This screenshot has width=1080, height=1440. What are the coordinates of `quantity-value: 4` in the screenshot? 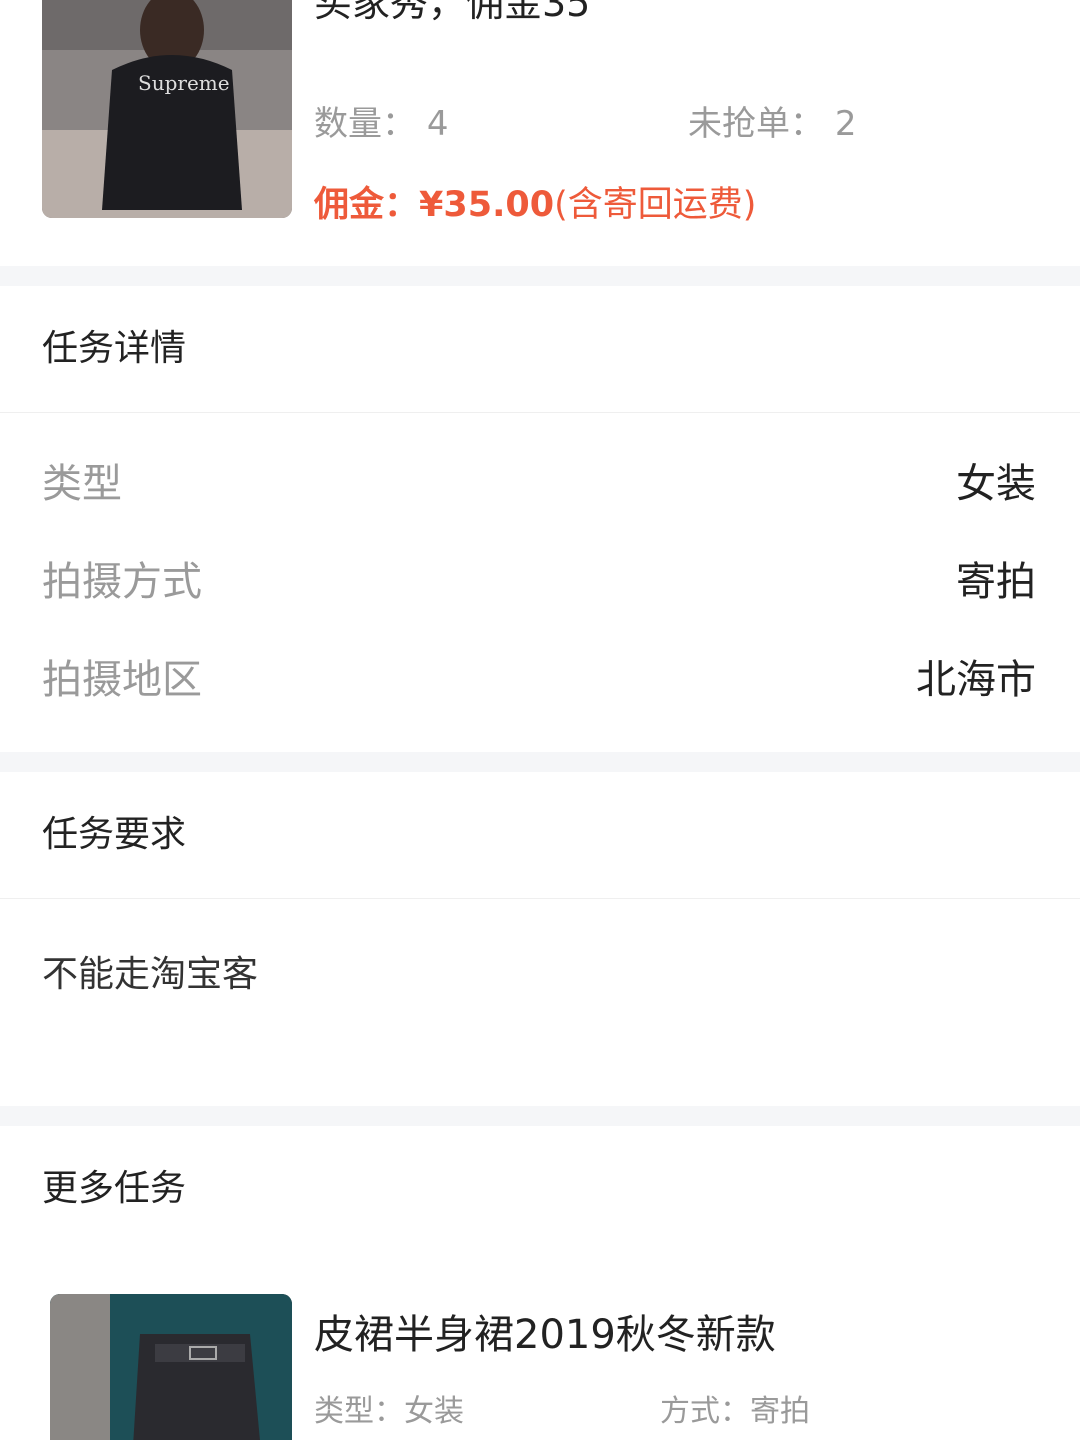 It's located at (437, 124).